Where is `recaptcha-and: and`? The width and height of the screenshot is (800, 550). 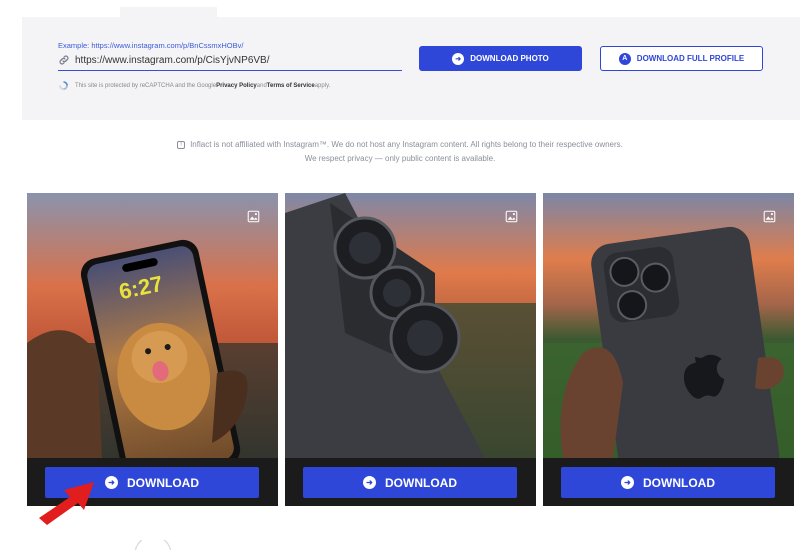 recaptcha-and: and is located at coordinates (261, 85).